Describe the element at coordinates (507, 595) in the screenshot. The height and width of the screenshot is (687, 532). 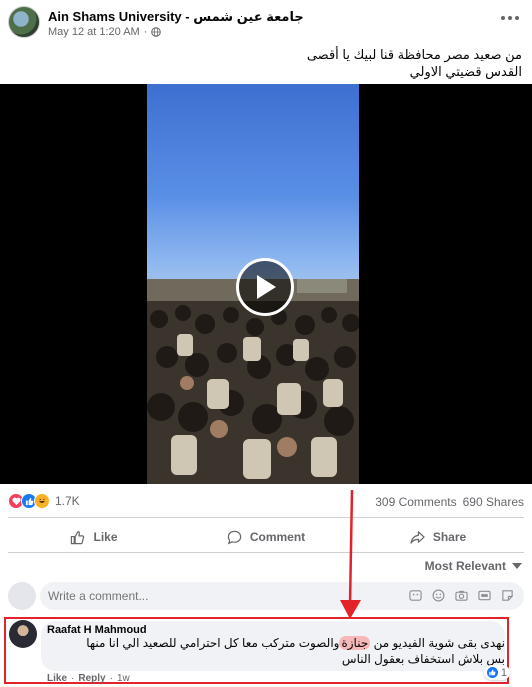
I see `sticker-icon` at that location.